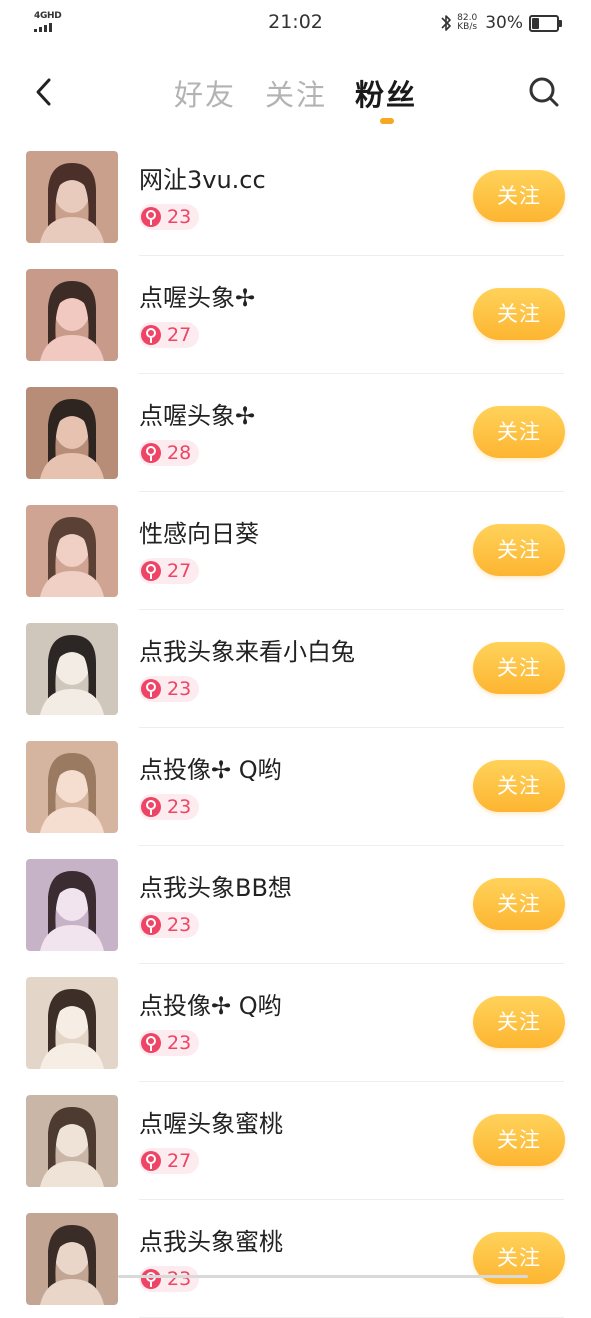 The height and width of the screenshot is (1318, 591). I want to click on search-icon, so click(544, 92).